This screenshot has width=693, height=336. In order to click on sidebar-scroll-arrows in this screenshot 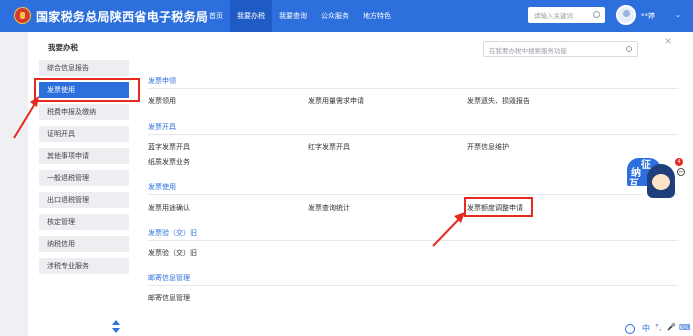, I will do `click(117, 327)`.